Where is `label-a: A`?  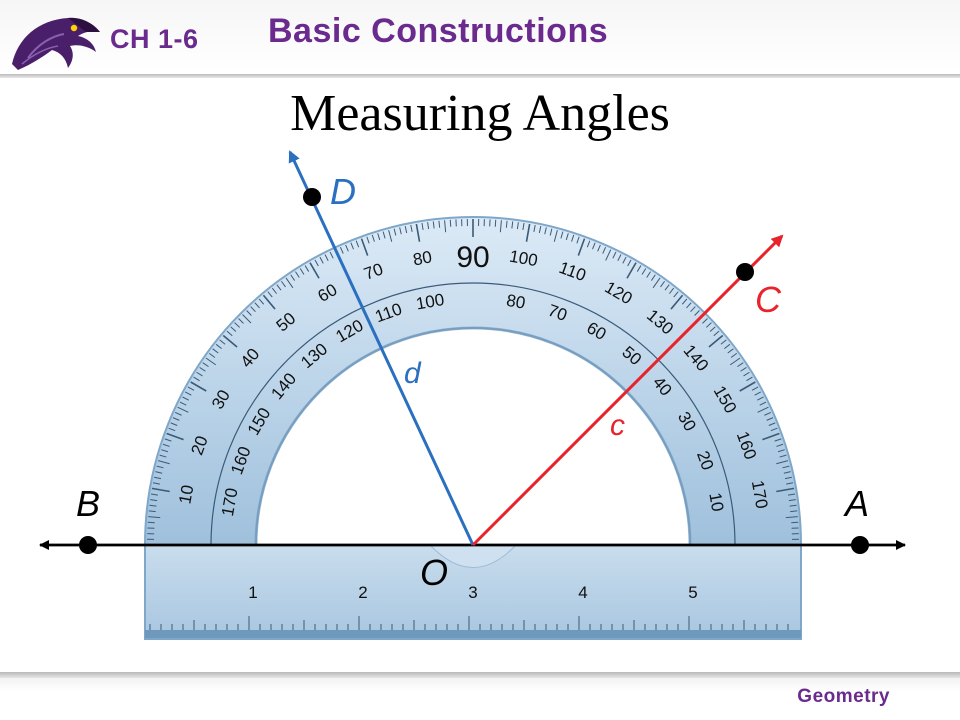
label-a: A is located at coordinates (856, 503).